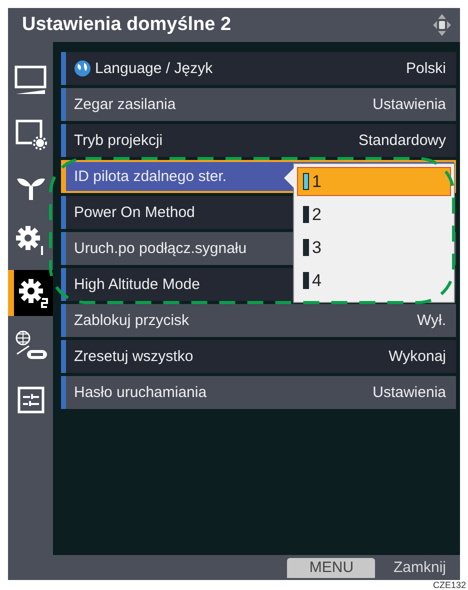 The image size is (468, 590). What do you see at coordinates (118, 140) in the screenshot?
I see `row-label: Tryb projekcji` at bounding box center [118, 140].